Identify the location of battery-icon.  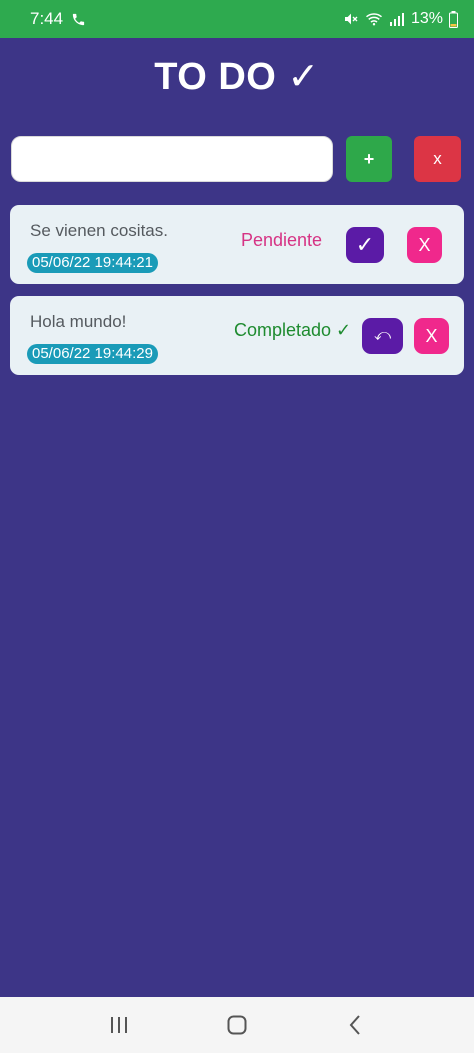
(453, 19).